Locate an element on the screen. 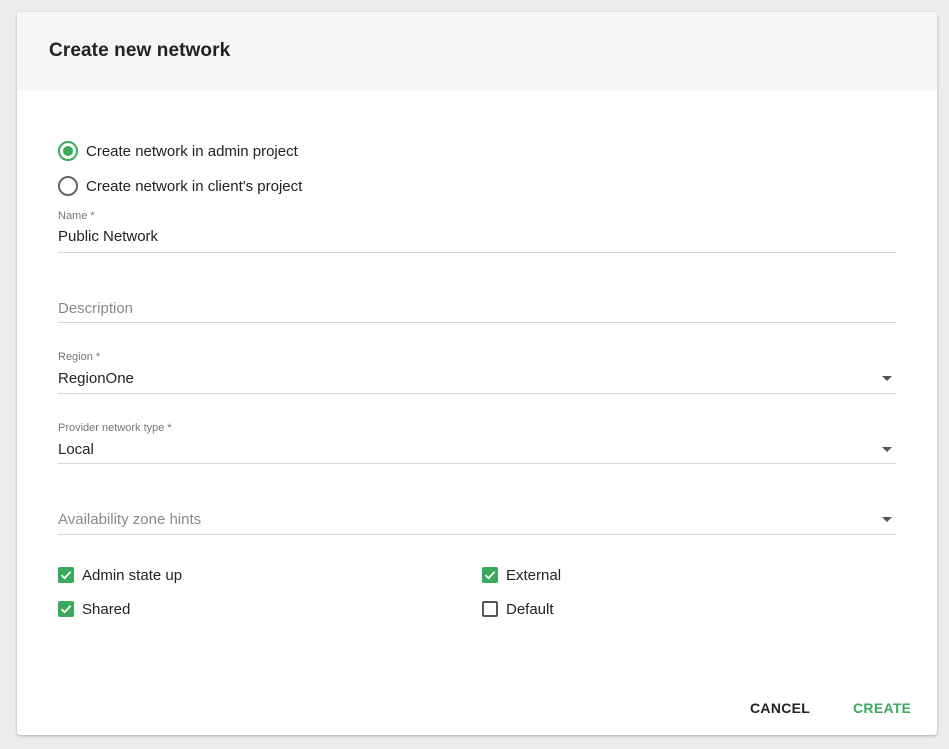 The width and height of the screenshot is (949, 749). checkbox-shared: Shared is located at coordinates (94, 609).